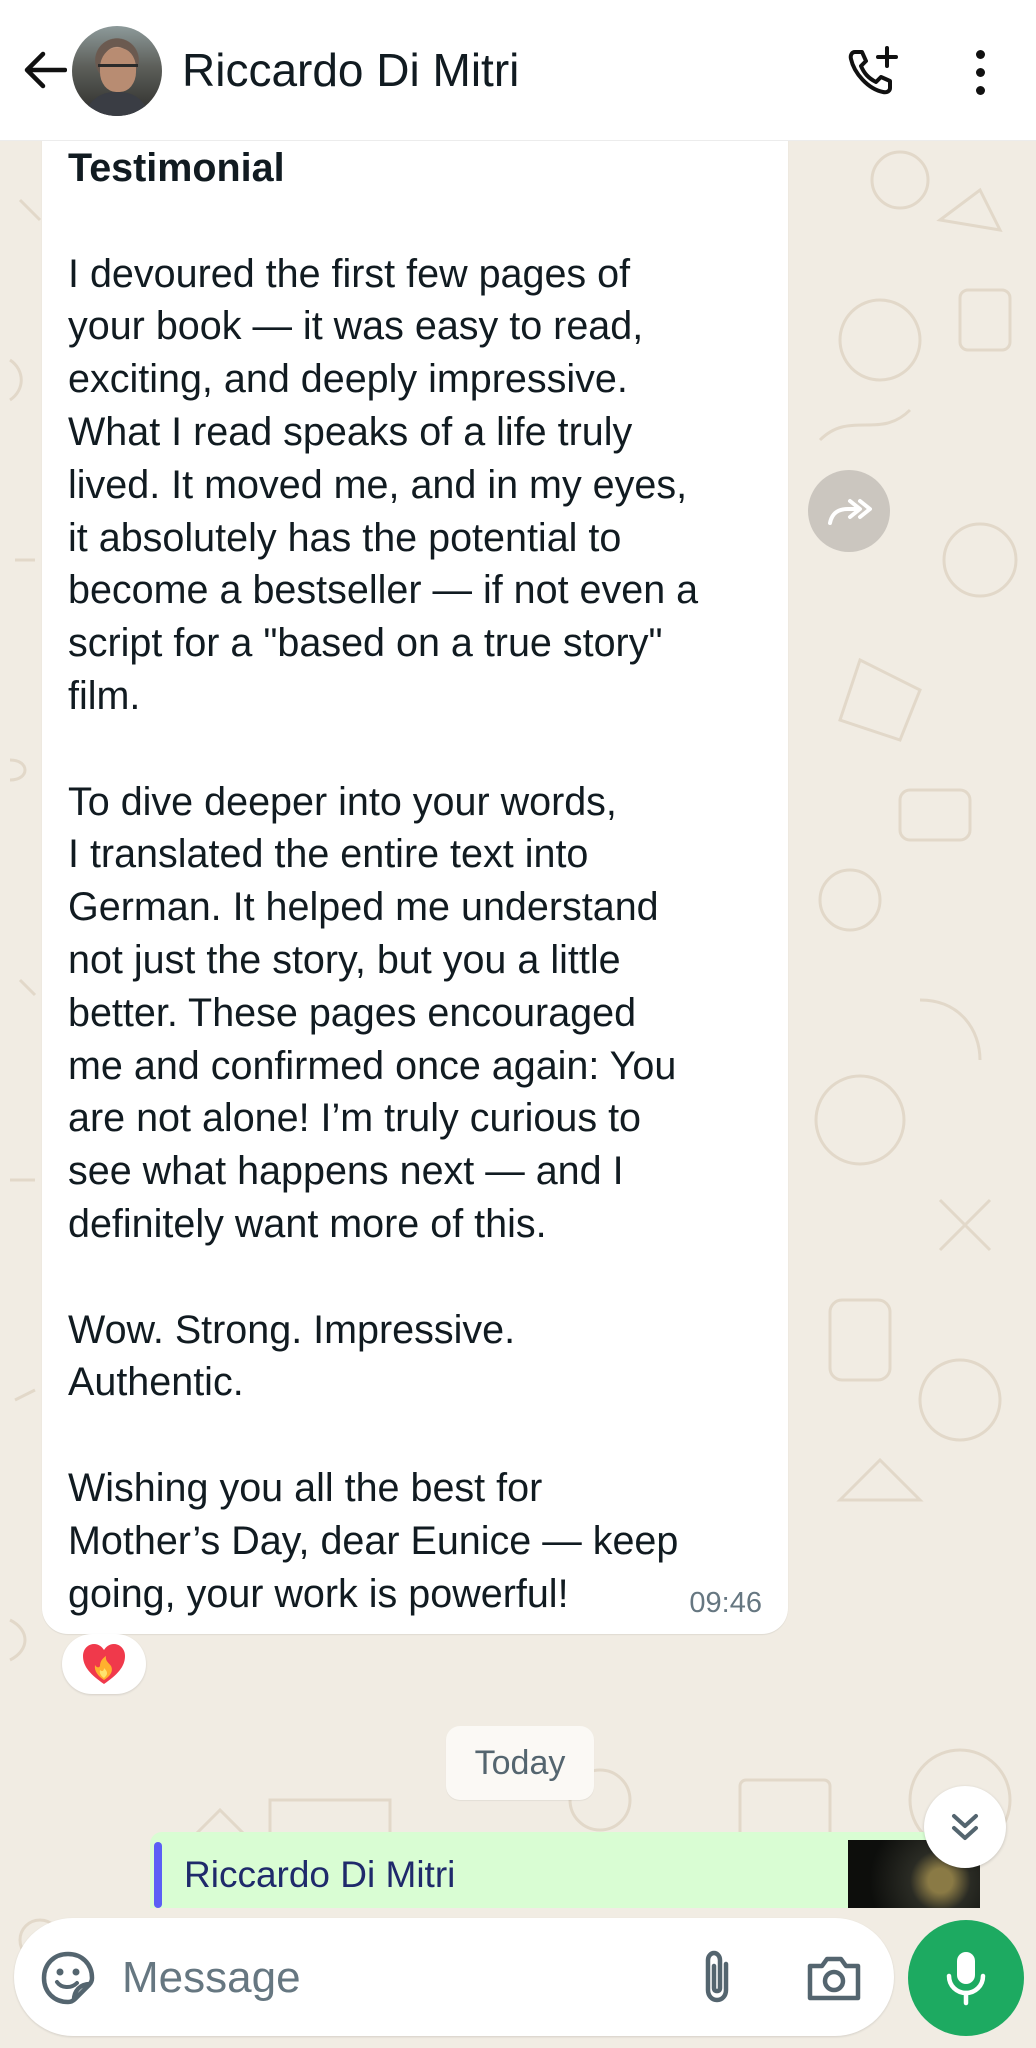 The width and height of the screenshot is (1036, 2048). Describe the element at coordinates (402, 1978) in the screenshot. I see `message-input` at that location.